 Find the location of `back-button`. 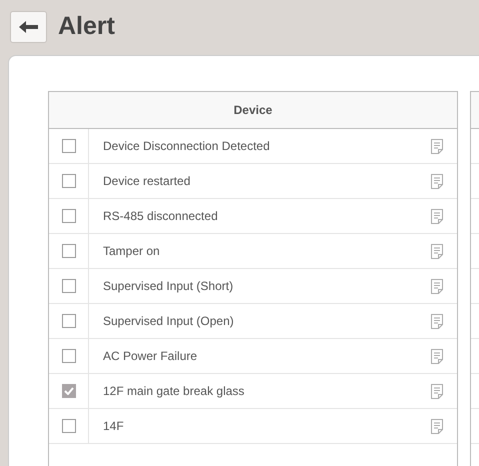

back-button is located at coordinates (28, 26).